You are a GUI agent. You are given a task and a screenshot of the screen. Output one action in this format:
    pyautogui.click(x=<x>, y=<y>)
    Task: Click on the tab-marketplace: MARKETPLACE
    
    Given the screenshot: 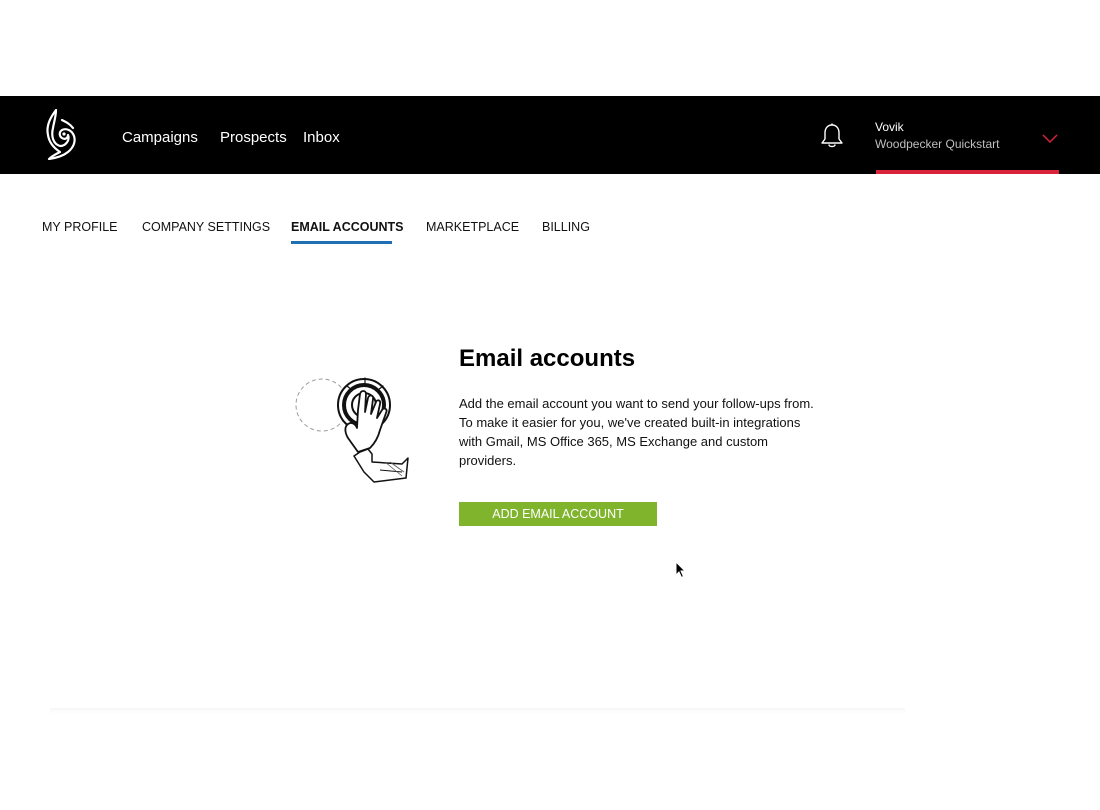 What is the action you would take?
    pyautogui.click(x=472, y=227)
    